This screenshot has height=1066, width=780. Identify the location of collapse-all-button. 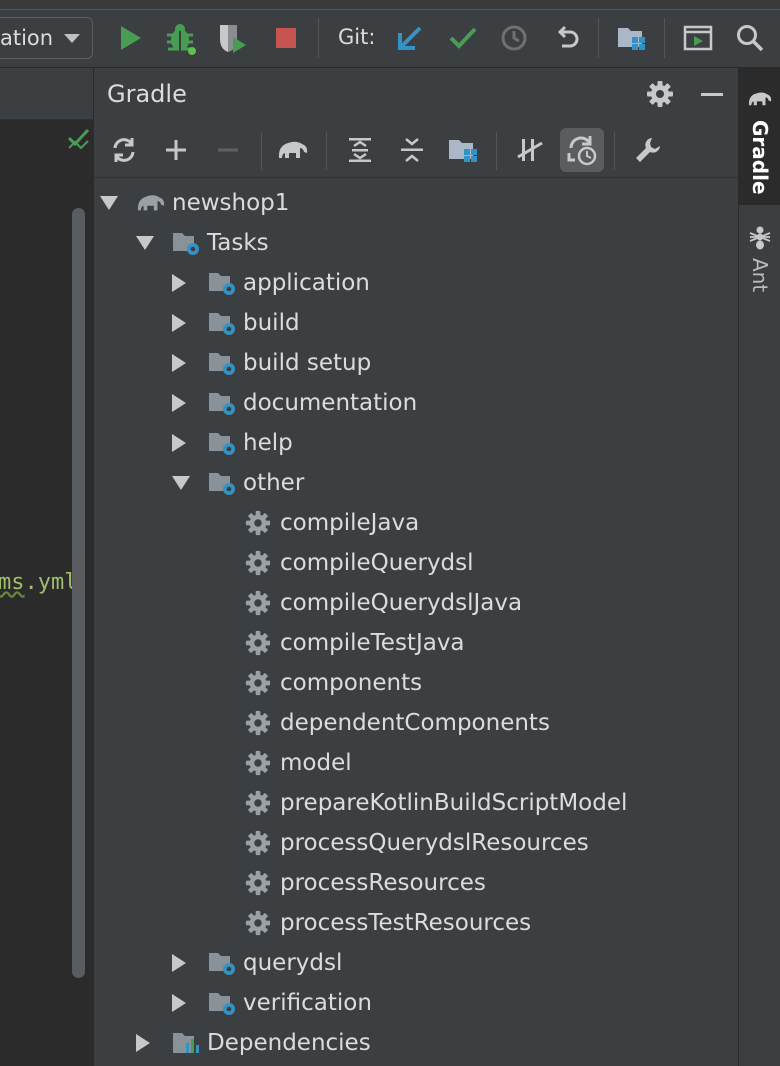
(412, 150).